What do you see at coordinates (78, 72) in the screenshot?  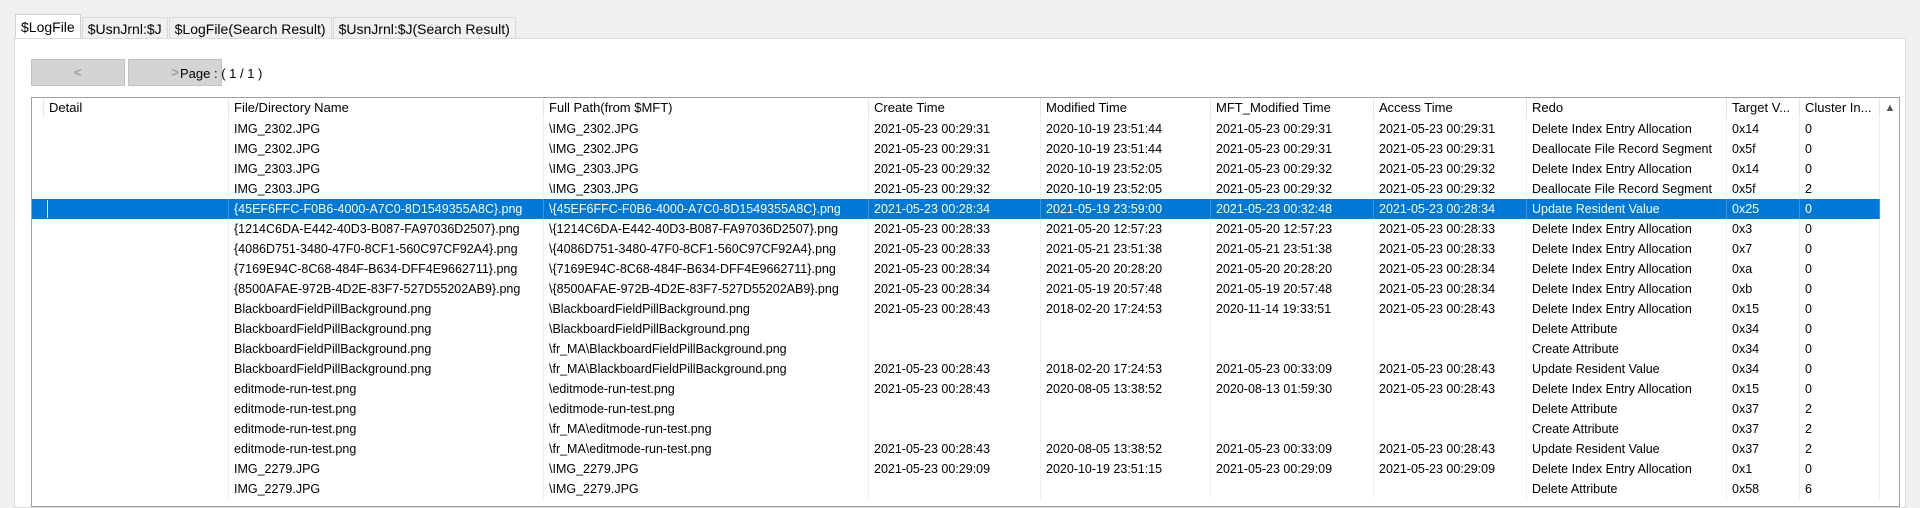 I see `prev-page-button: <` at bounding box center [78, 72].